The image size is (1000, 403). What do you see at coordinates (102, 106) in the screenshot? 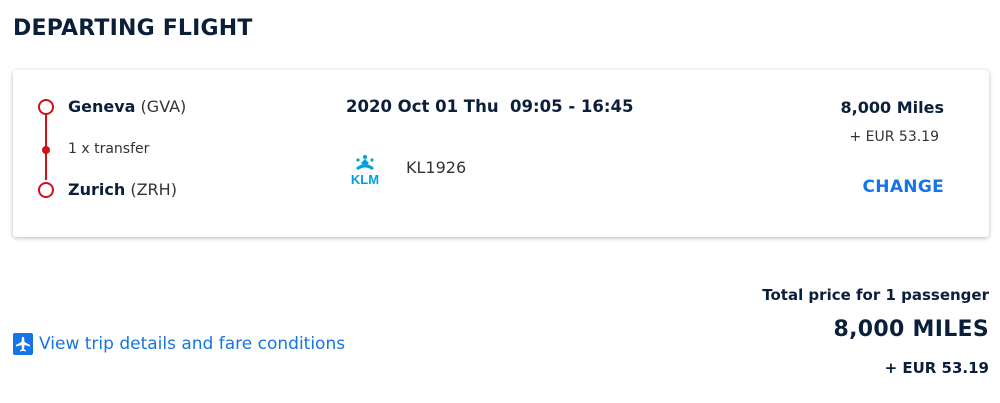
I see `origin-city-name: Geneva` at bounding box center [102, 106].